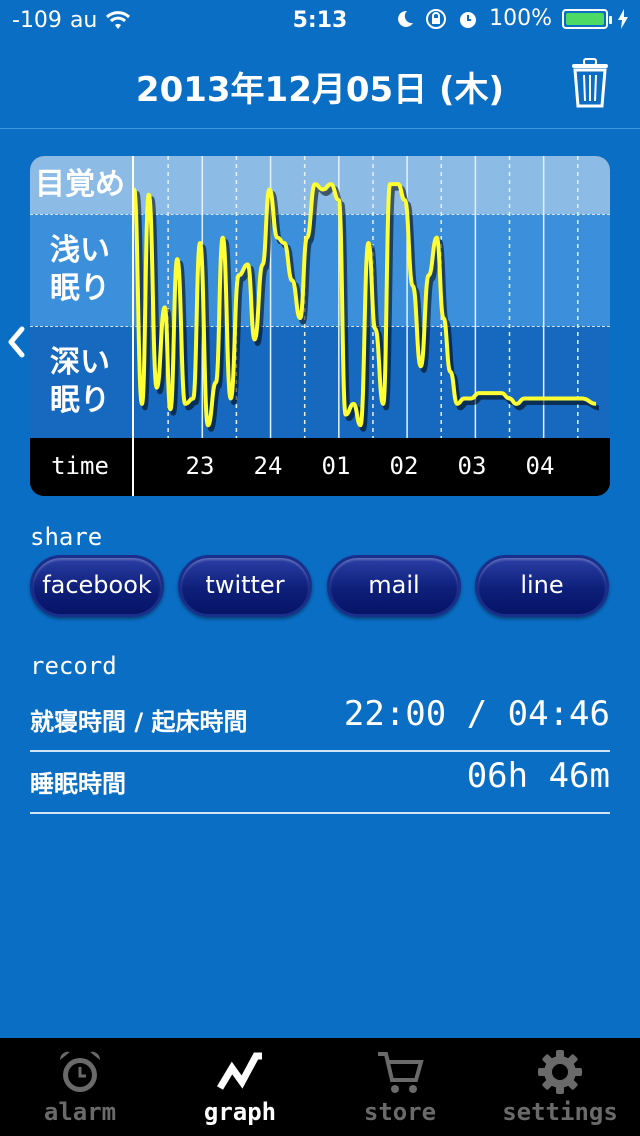 This screenshot has height=1136, width=640. Describe the element at coordinates (590, 83) in the screenshot. I see `trash-icon` at that location.